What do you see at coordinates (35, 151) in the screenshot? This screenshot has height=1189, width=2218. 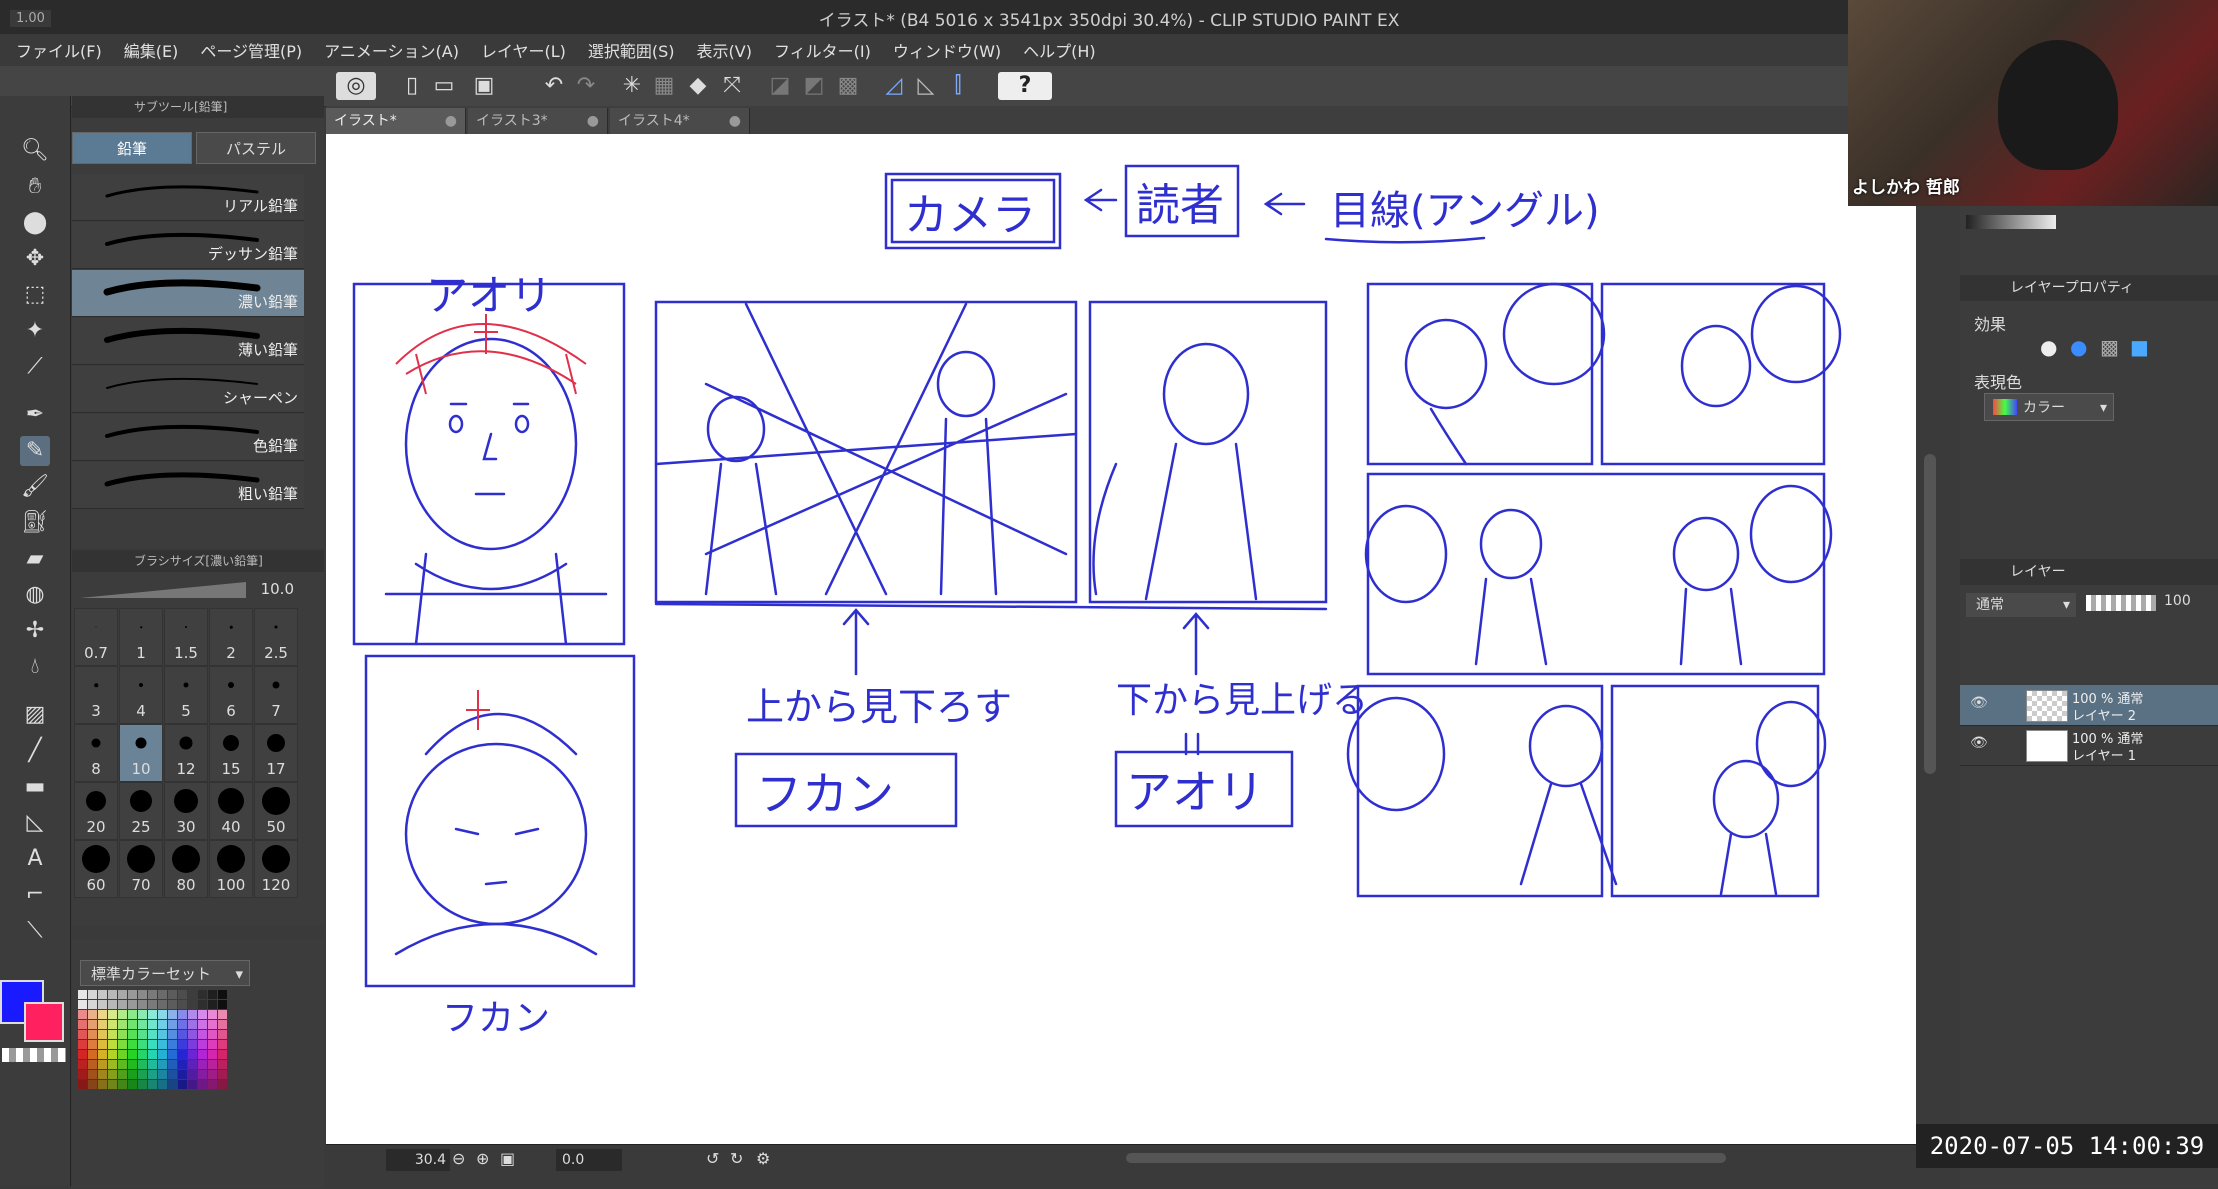 I see `zoom-tool-icon: 🔍︎` at bounding box center [35, 151].